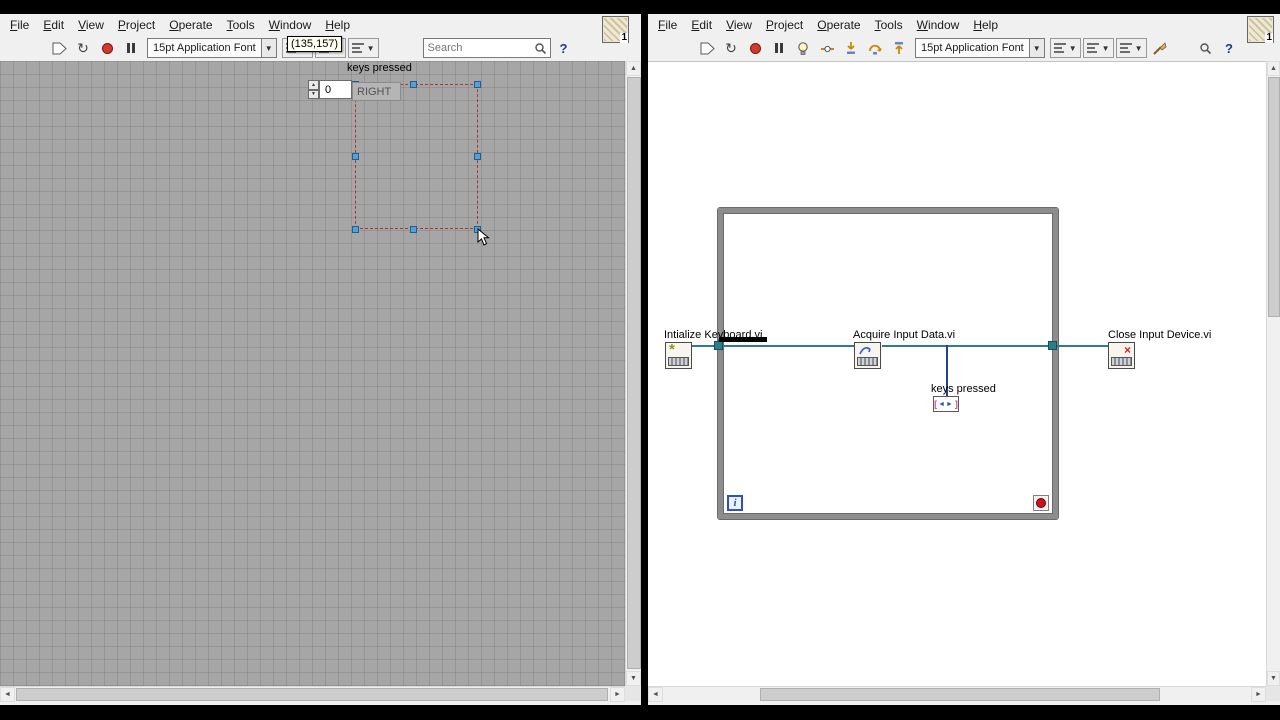 The width and height of the screenshot is (1280, 720). I want to click on increment-arrow-icon: ▲, so click(313, 85).